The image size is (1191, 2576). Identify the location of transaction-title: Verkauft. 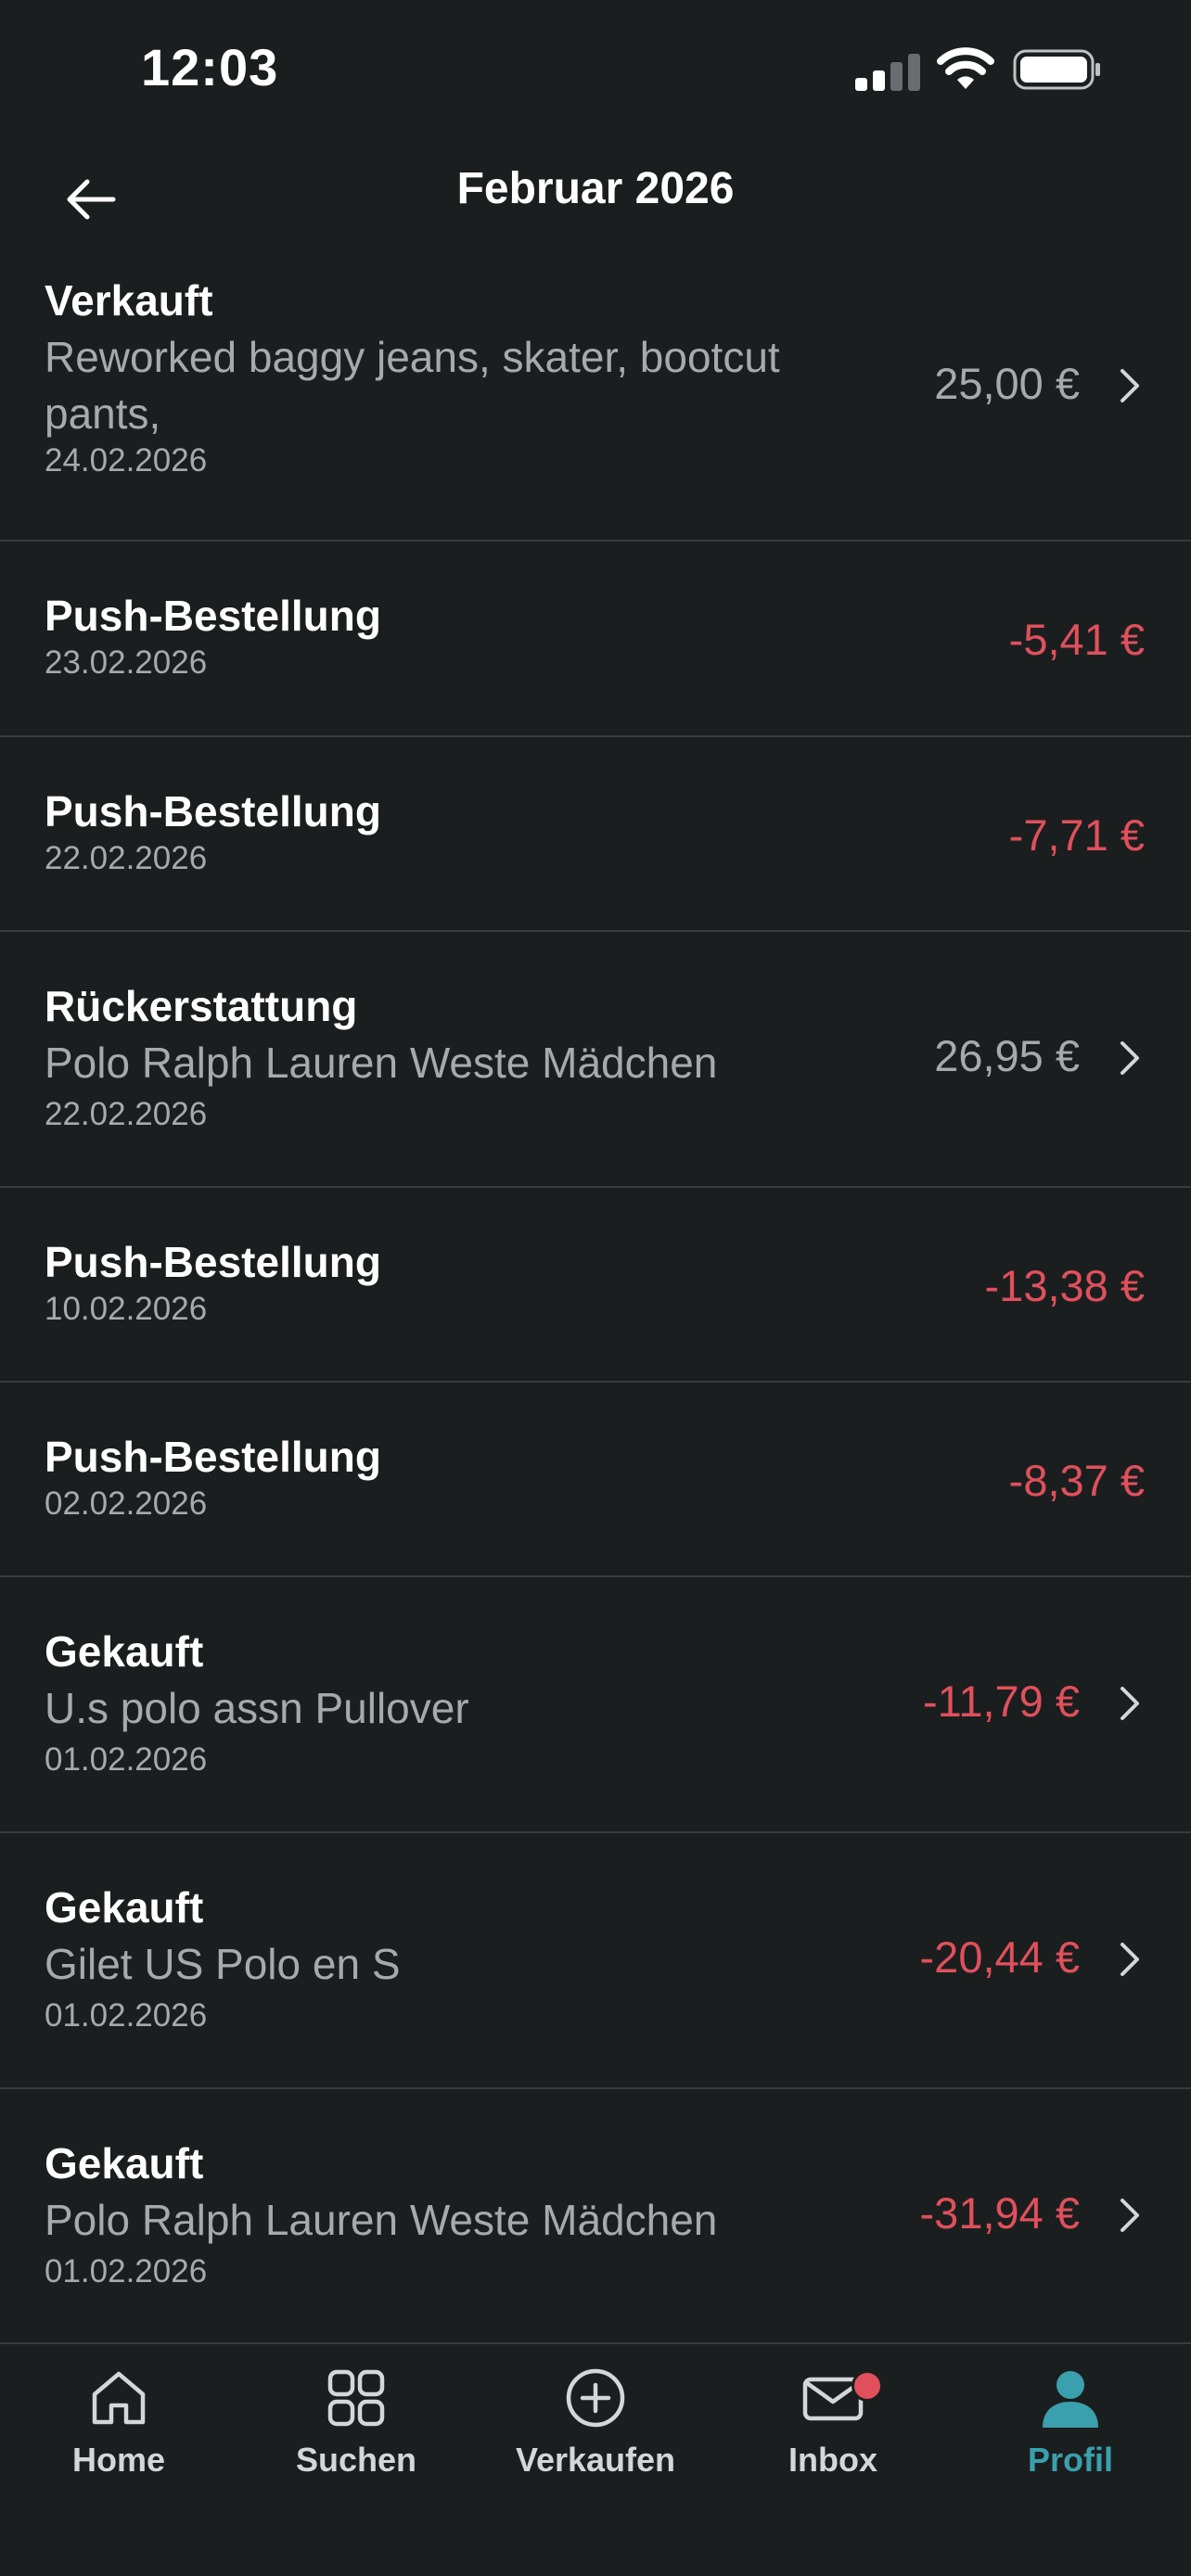
(129, 301).